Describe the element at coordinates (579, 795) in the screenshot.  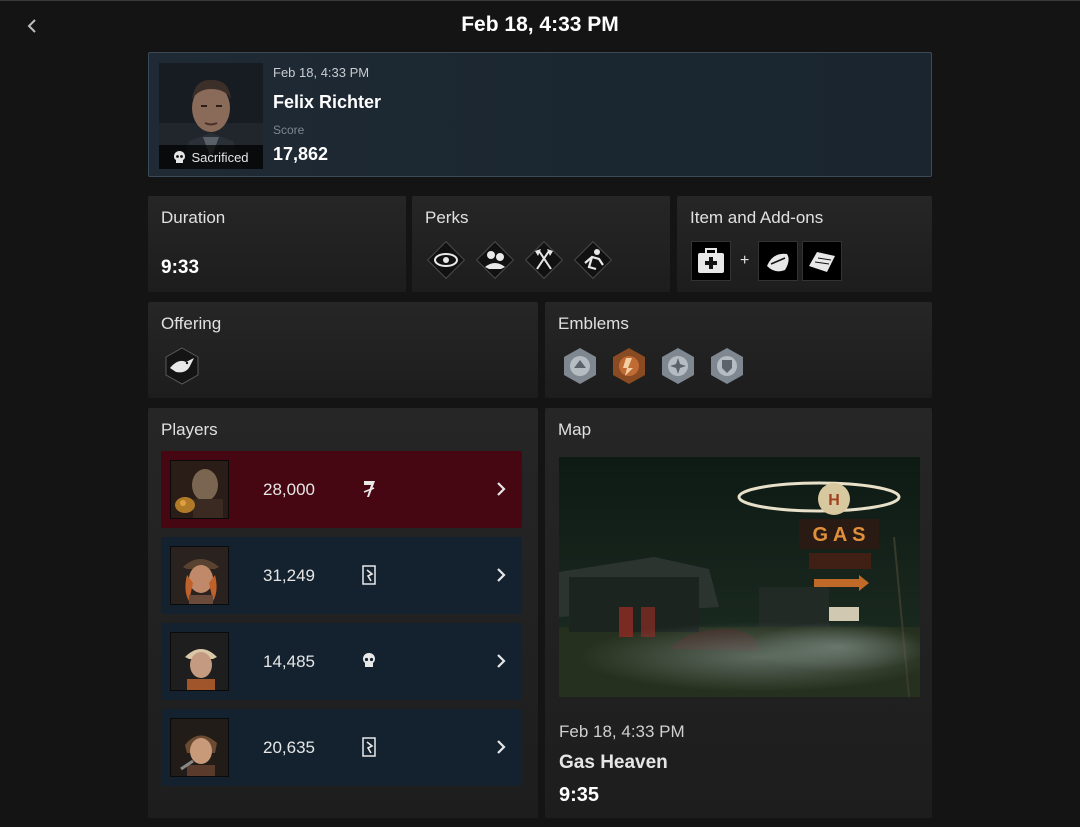
I see `map-duration: 9:35` at that location.